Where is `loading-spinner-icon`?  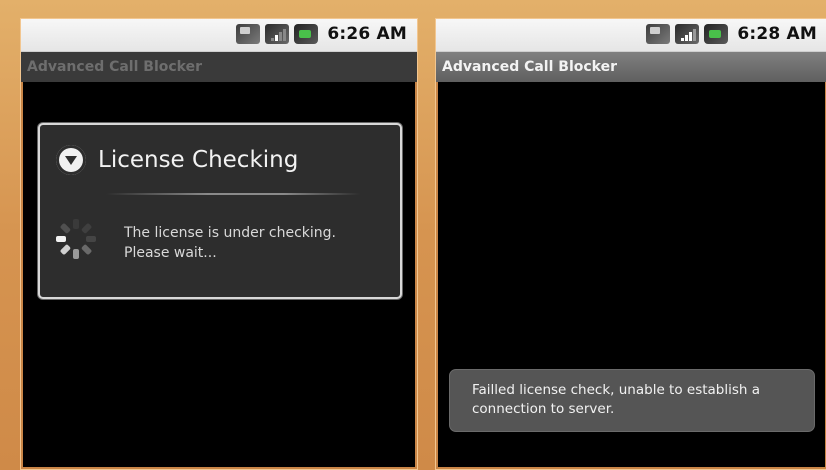 loading-spinner-icon is located at coordinates (76, 239).